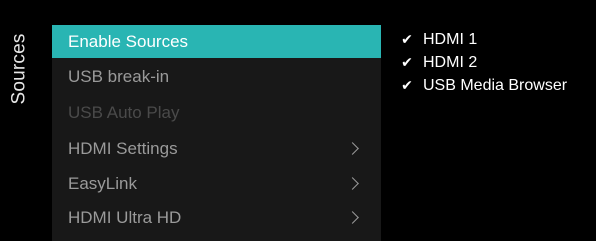 Image resolution: width=596 pixels, height=241 pixels. What do you see at coordinates (102, 183) in the screenshot?
I see `menu-item-label: EasyLink` at bounding box center [102, 183].